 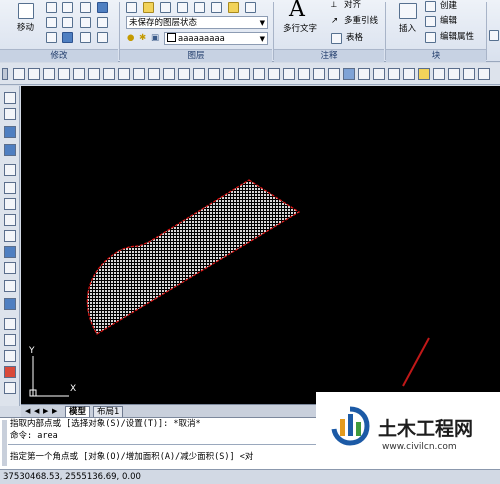 What do you see at coordinates (430, 37) in the screenshot?
I see `edit-attribute-icon` at bounding box center [430, 37].